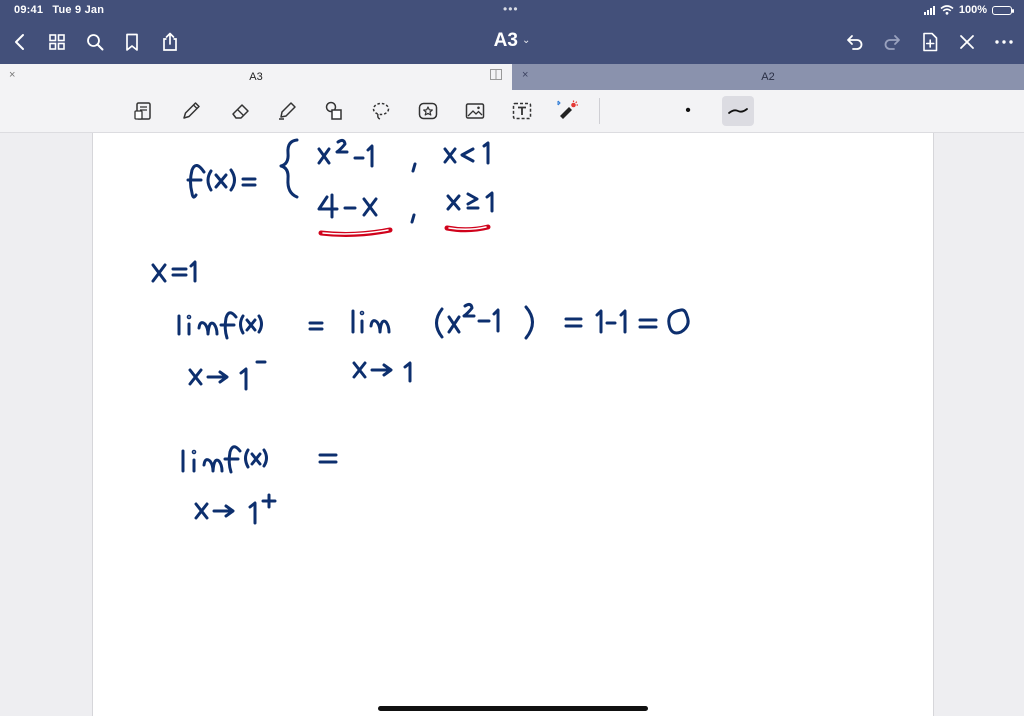 The image size is (1024, 716). I want to click on tab-a2: × A2, so click(768, 77).